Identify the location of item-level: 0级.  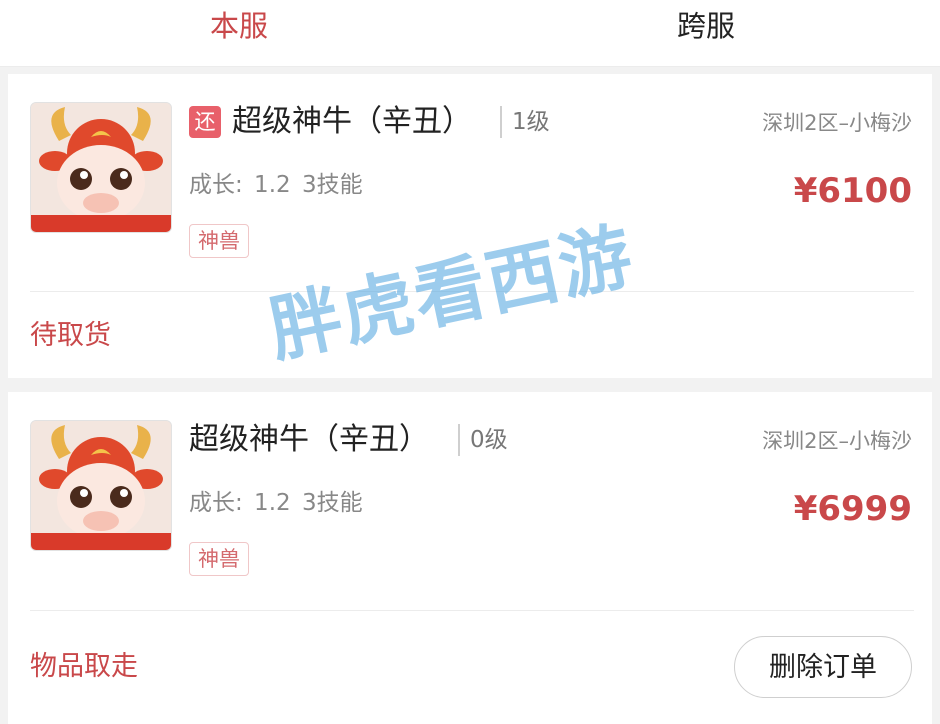
(483, 440).